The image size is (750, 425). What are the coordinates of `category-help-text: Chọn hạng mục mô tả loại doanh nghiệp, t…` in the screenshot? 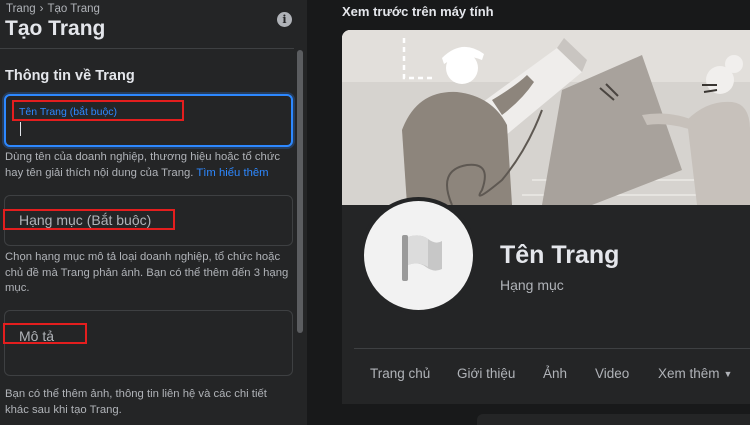 It's located at (147, 272).